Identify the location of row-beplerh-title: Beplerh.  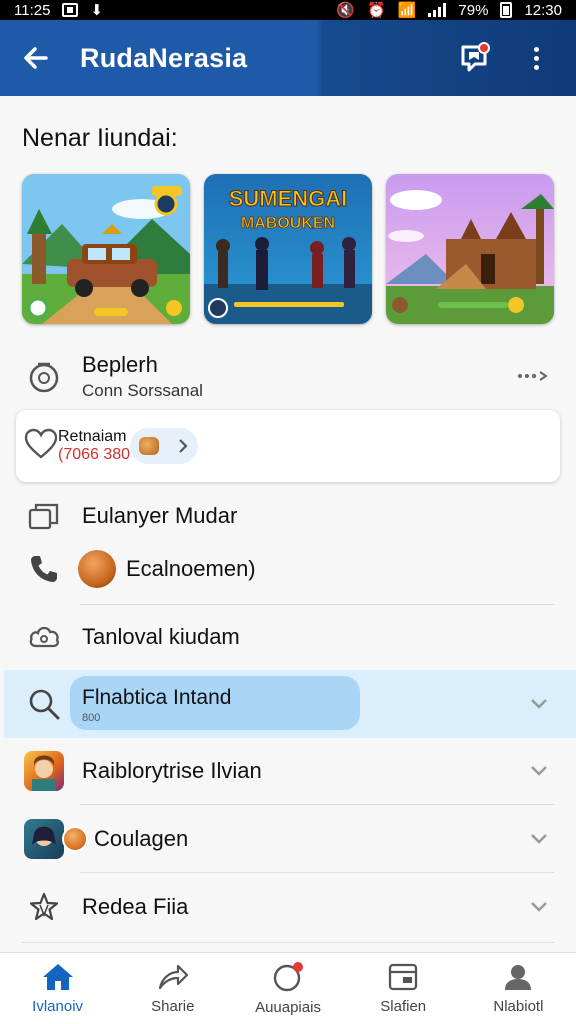
(120, 364).